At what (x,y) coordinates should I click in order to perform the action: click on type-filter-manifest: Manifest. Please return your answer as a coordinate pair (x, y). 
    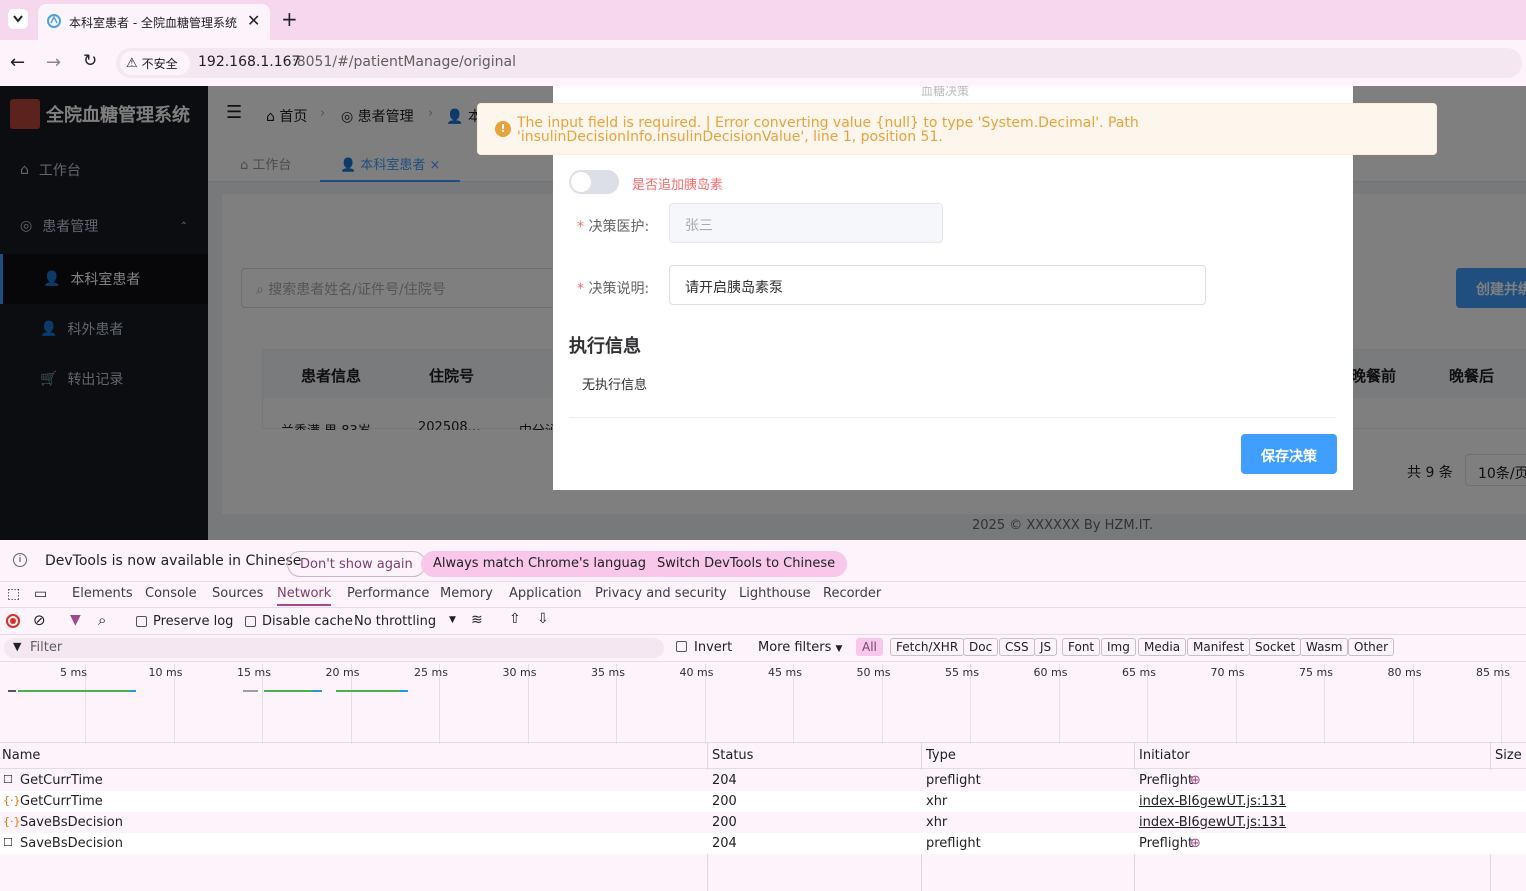
    Looking at the image, I should click on (1219, 647).